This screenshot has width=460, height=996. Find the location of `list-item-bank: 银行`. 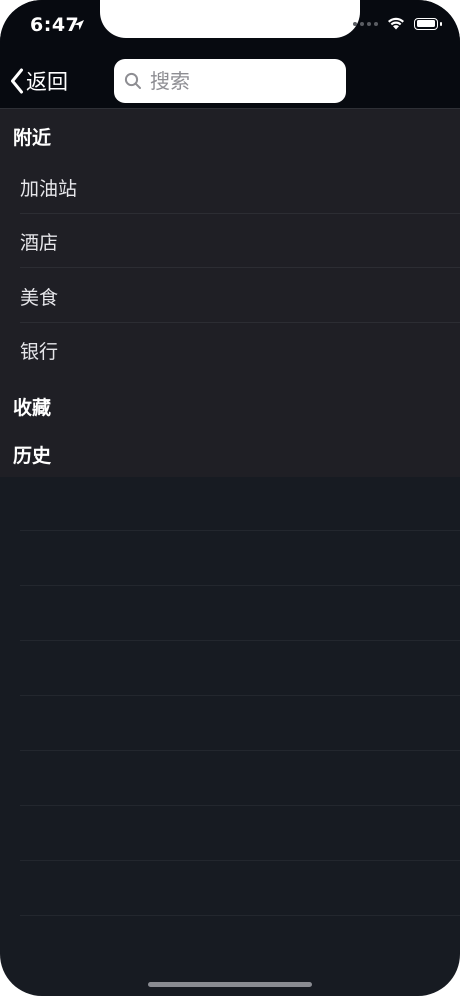

list-item-bank: 银行 is located at coordinates (230, 350).